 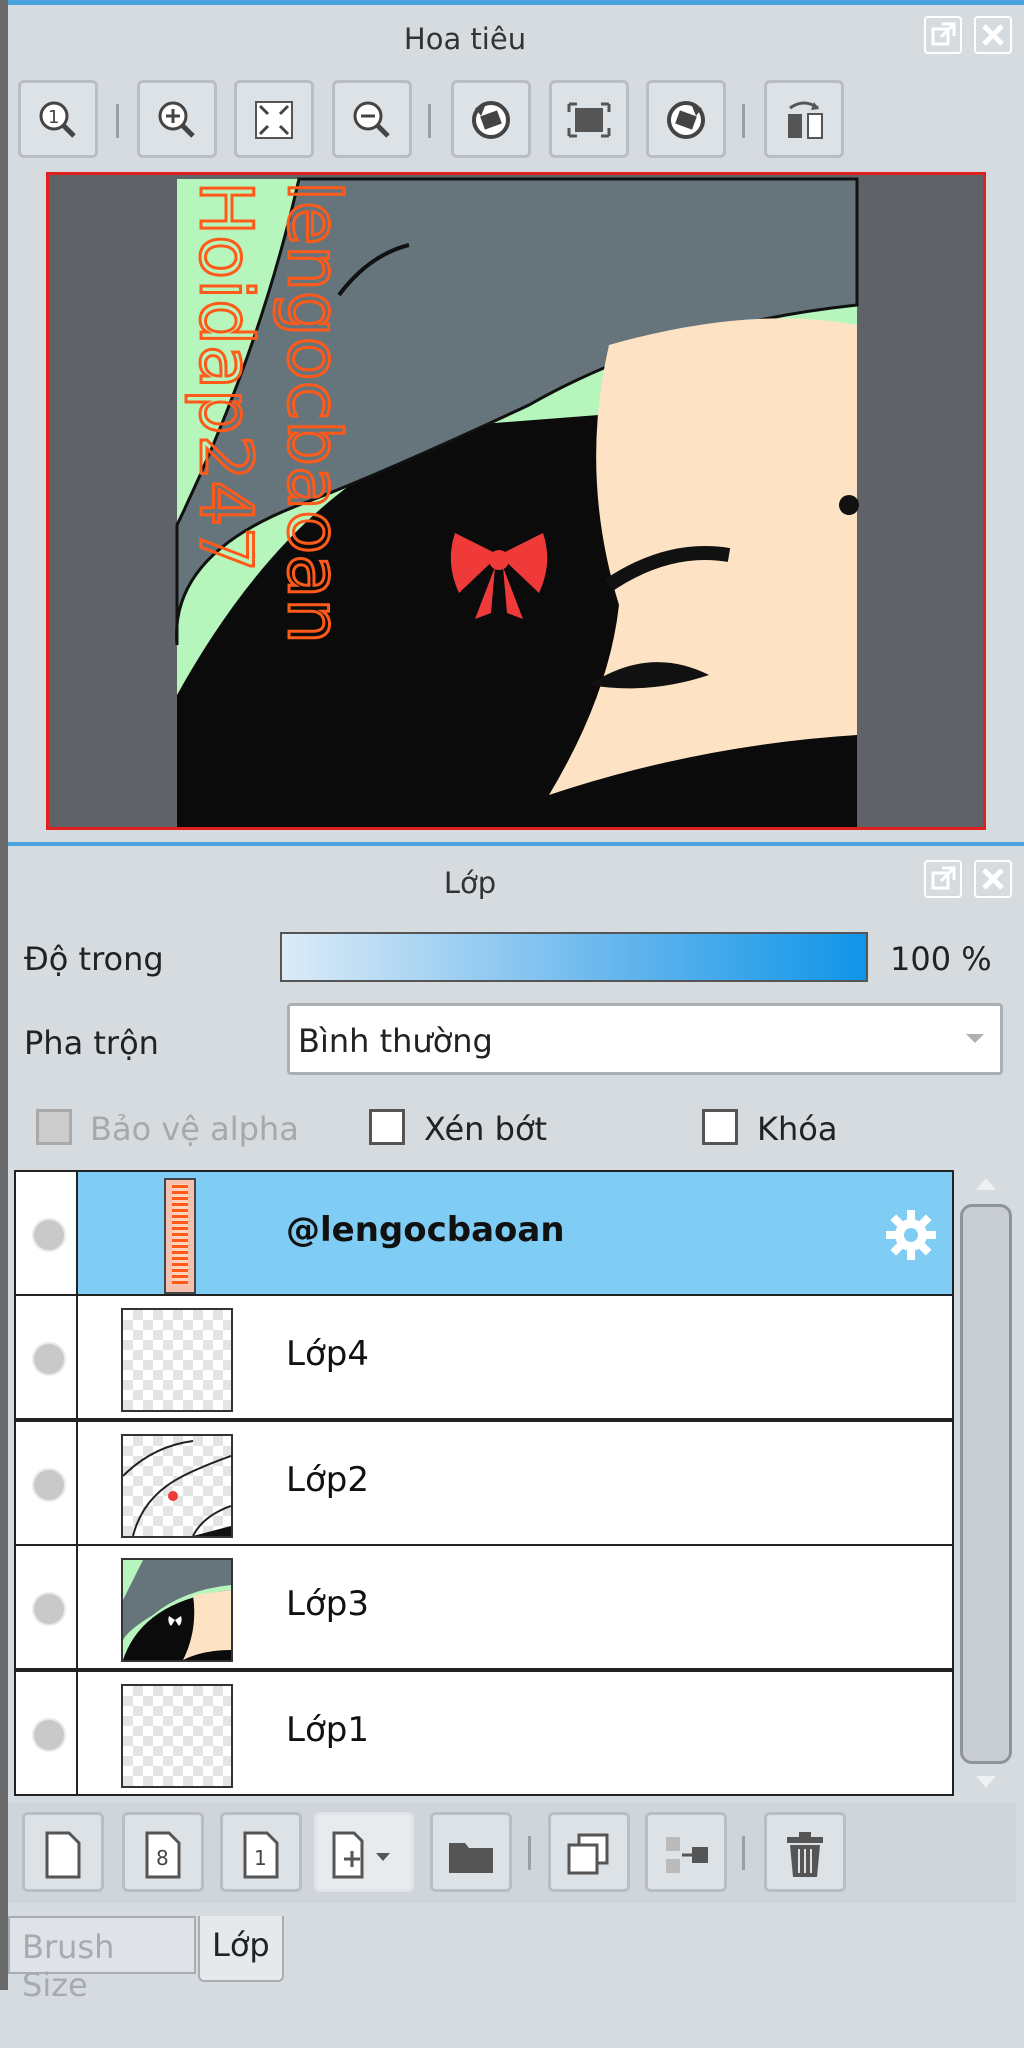 What do you see at coordinates (589, 119) in the screenshot?
I see `fit-screen-icon` at bounding box center [589, 119].